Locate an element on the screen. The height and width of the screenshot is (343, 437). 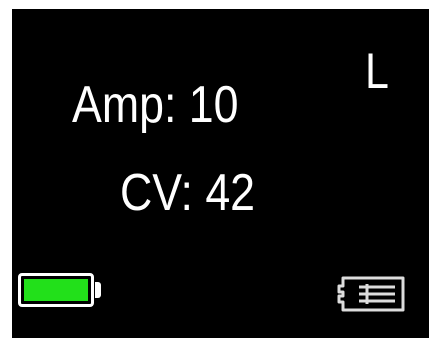
battery-level-fill is located at coordinates (56, 290).